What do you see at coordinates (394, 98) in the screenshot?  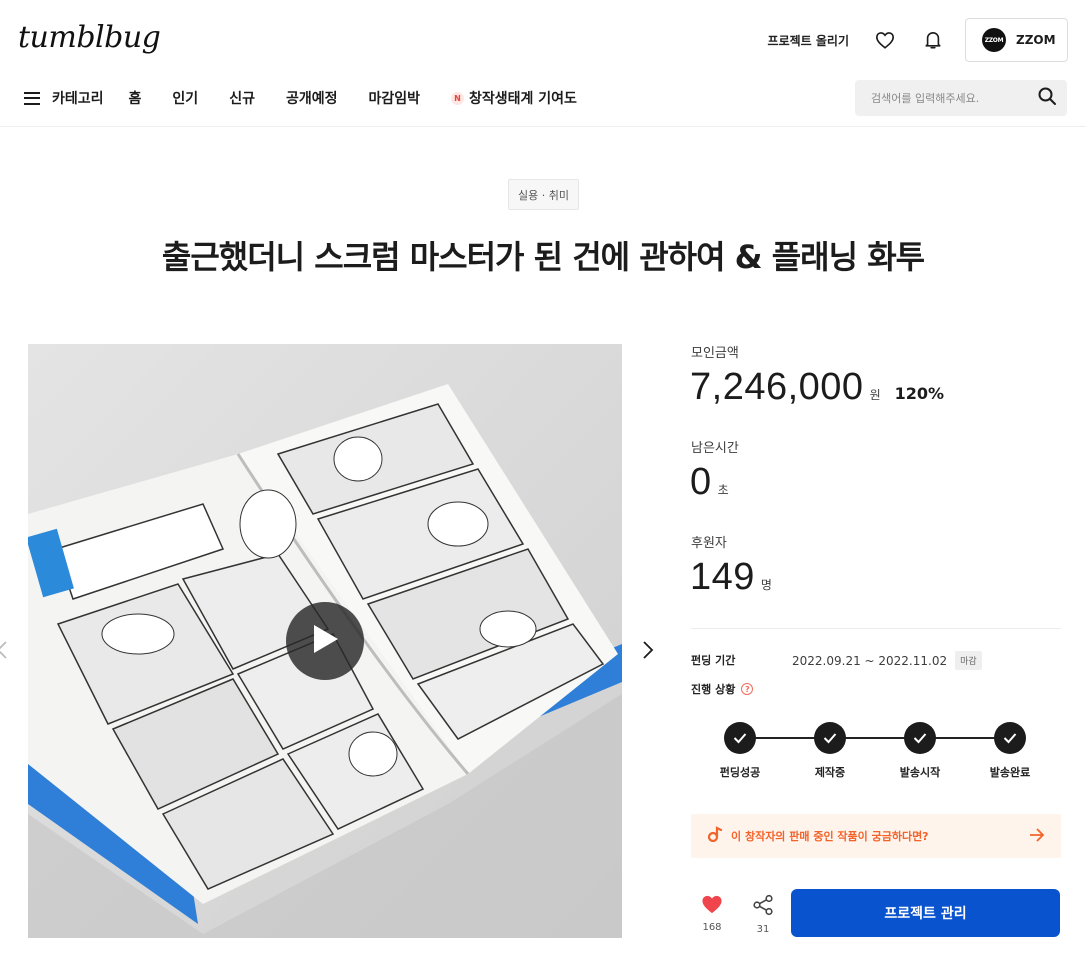 I see `nav-closing-soon: 마감임박` at bounding box center [394, 98].